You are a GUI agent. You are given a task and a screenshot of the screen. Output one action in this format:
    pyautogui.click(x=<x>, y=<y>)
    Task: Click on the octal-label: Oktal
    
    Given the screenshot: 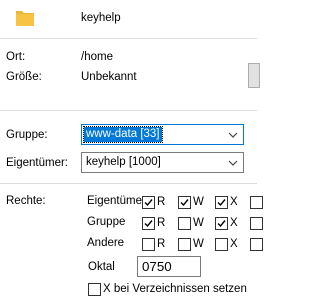 What is the action you would take?
    pyautogui.click(x=101, y=267)
    